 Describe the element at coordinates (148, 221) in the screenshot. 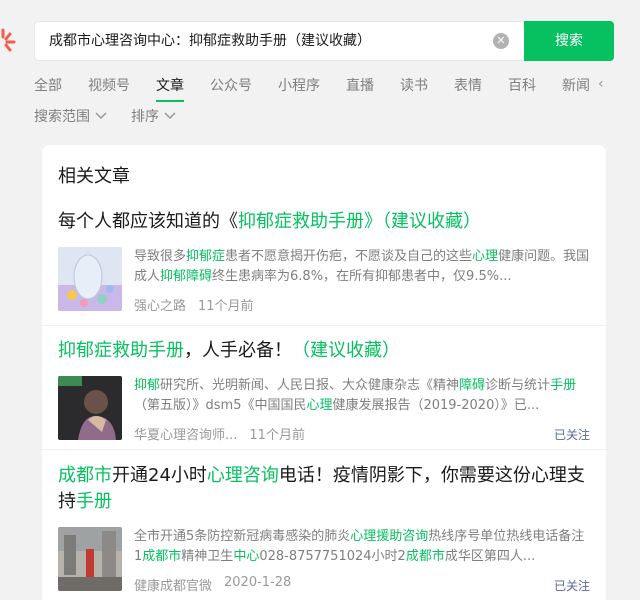

I see `title-segment: 每个人都应该知道的《` at that location.